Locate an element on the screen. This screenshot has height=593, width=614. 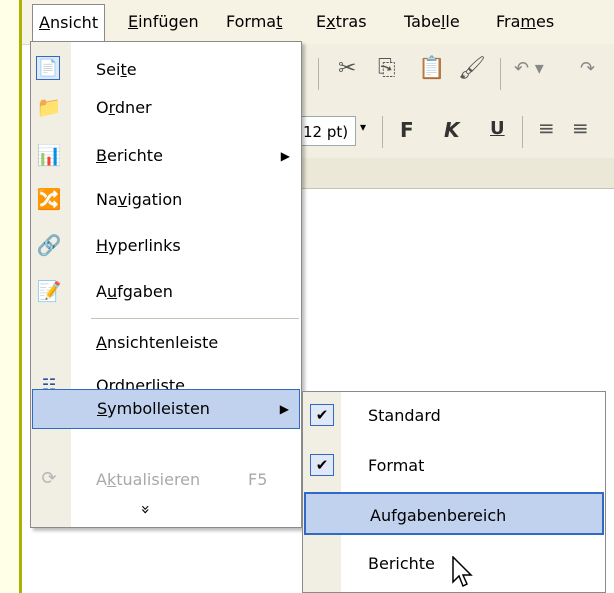
align-center-icon: ≡ is located at coordinates (580, 128).